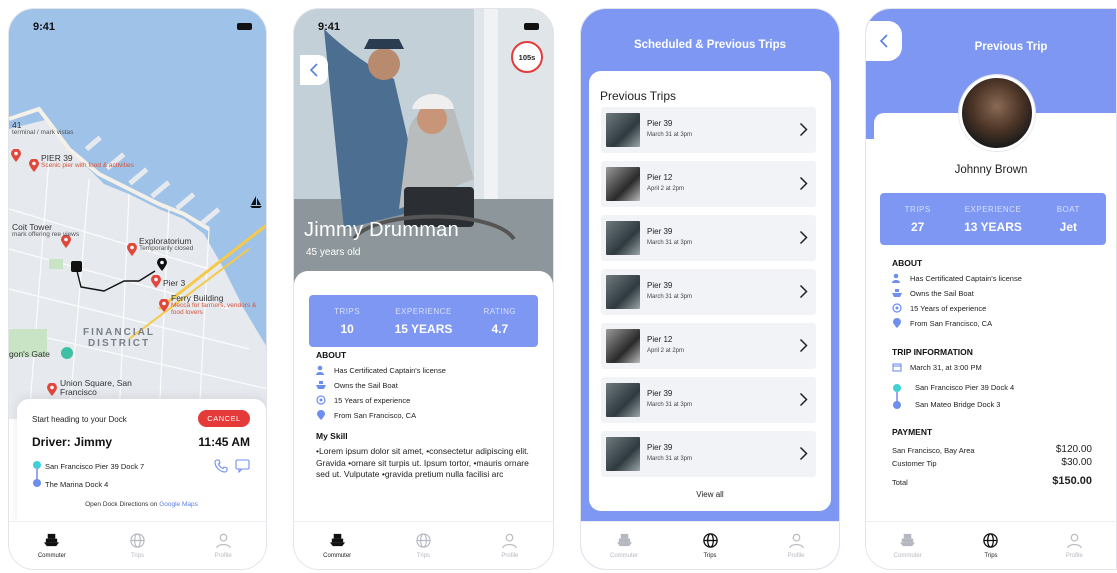  Describe the element at coordinates (29, 354) in the screenshot. I see `map-label-gate: gon's Gate` at that location.